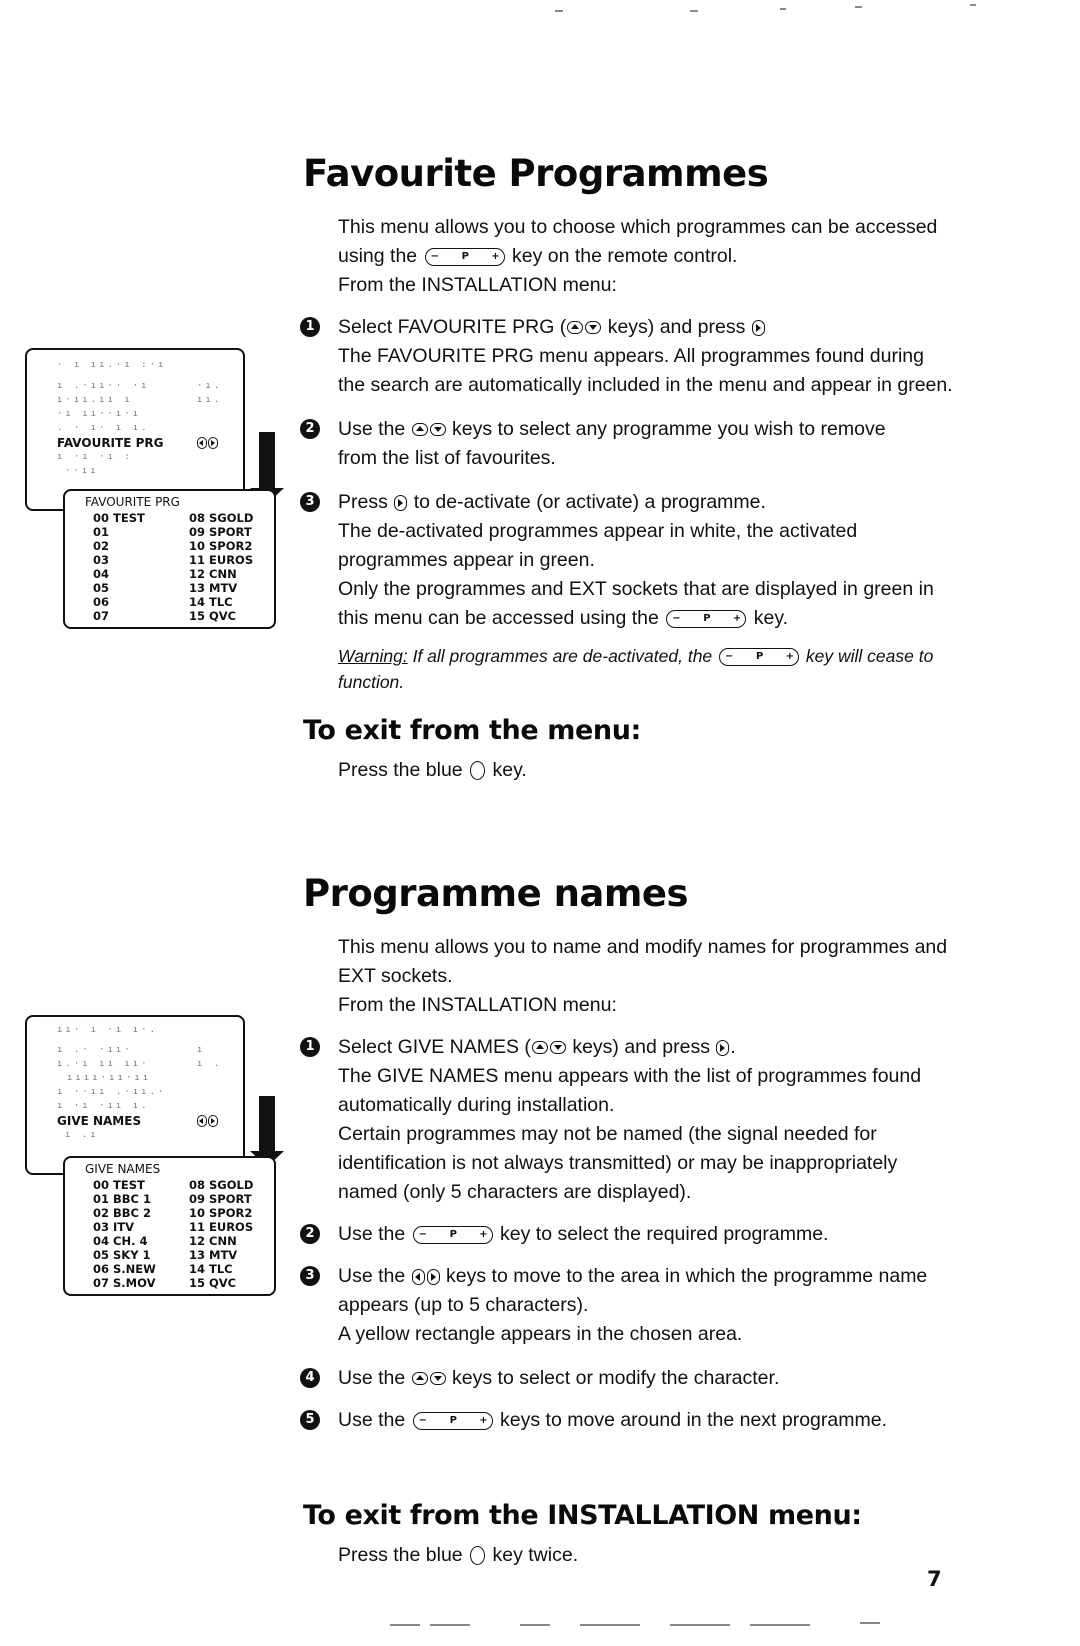 This screenshot has height=1646, width=1080. What do you see at coordinates (221, 1213) in the screenshot?
I see `programme-row: 10 SPOR2` at bounding box center [221, 1213].